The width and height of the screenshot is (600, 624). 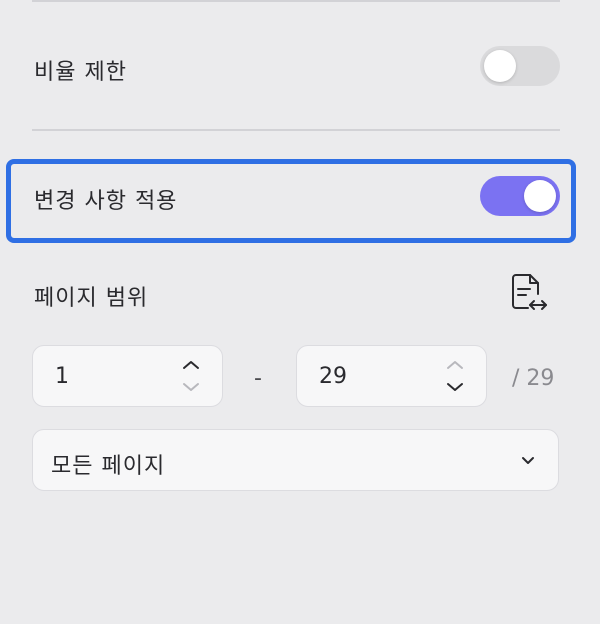 I want to click on page-from-value: 1, so click(x=62, y=376).